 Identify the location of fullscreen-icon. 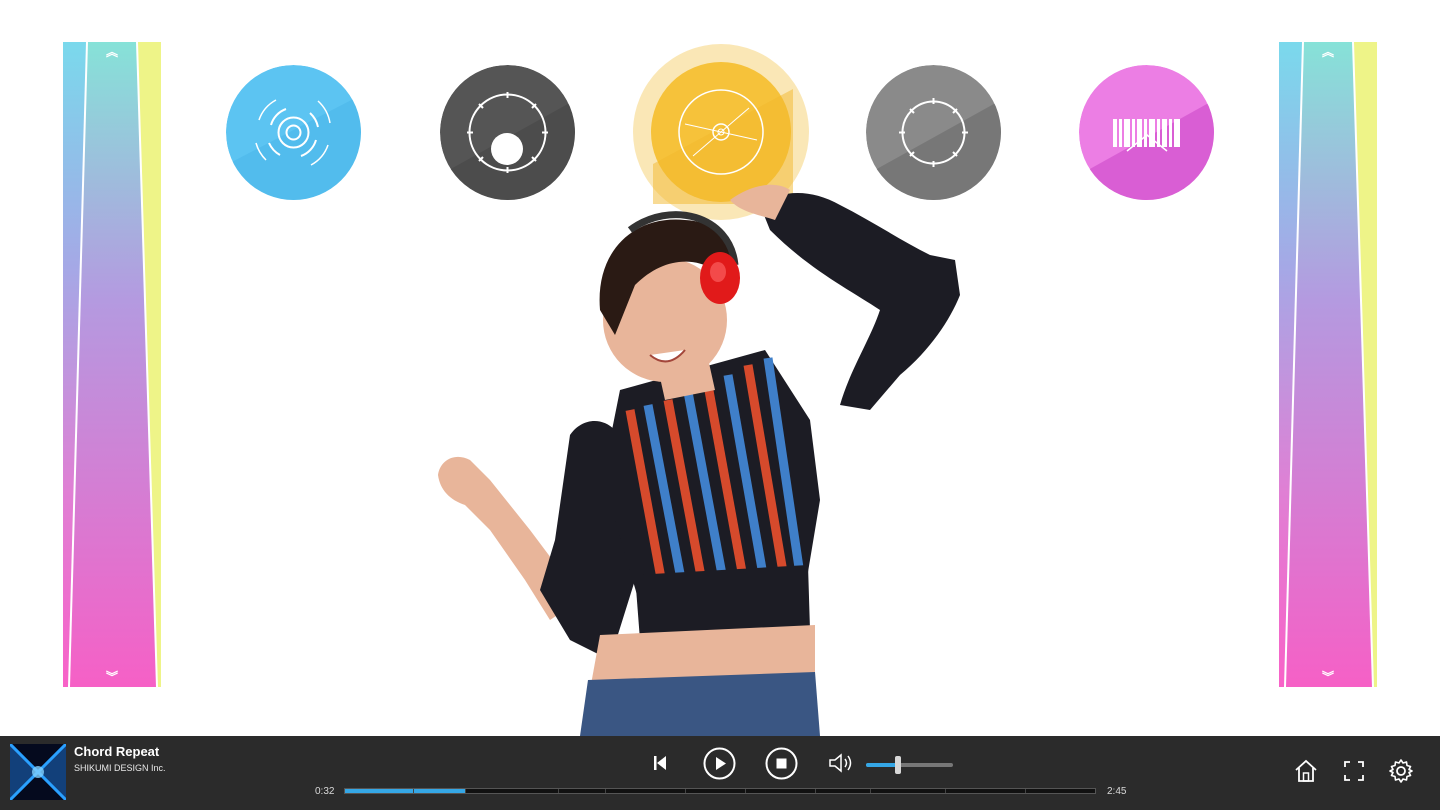
(1354, 771).